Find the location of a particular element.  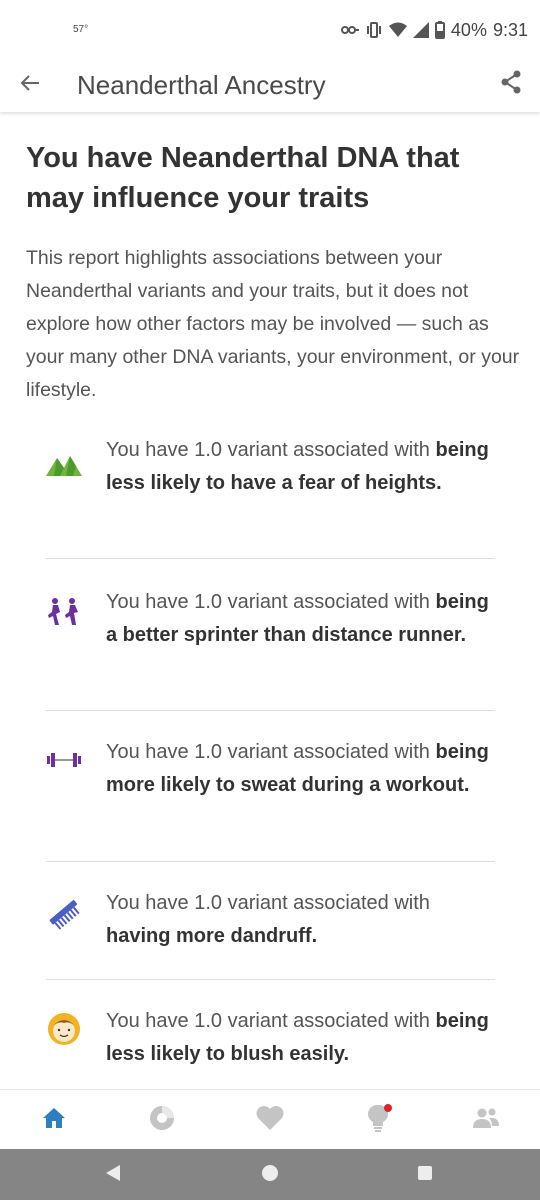

status-bar: 57° 40% 9:31 is located at coordinates (270, 29).